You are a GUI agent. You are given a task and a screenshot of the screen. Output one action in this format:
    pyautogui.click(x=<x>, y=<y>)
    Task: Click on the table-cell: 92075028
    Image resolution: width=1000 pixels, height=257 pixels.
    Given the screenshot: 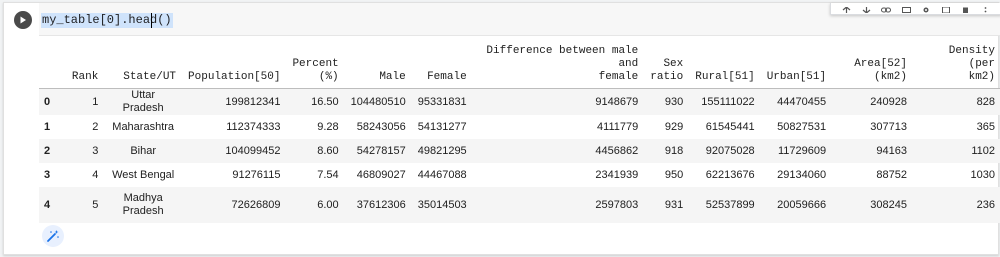 What is the action you would take?
    pyautogui.click(x=730, y=150)
    